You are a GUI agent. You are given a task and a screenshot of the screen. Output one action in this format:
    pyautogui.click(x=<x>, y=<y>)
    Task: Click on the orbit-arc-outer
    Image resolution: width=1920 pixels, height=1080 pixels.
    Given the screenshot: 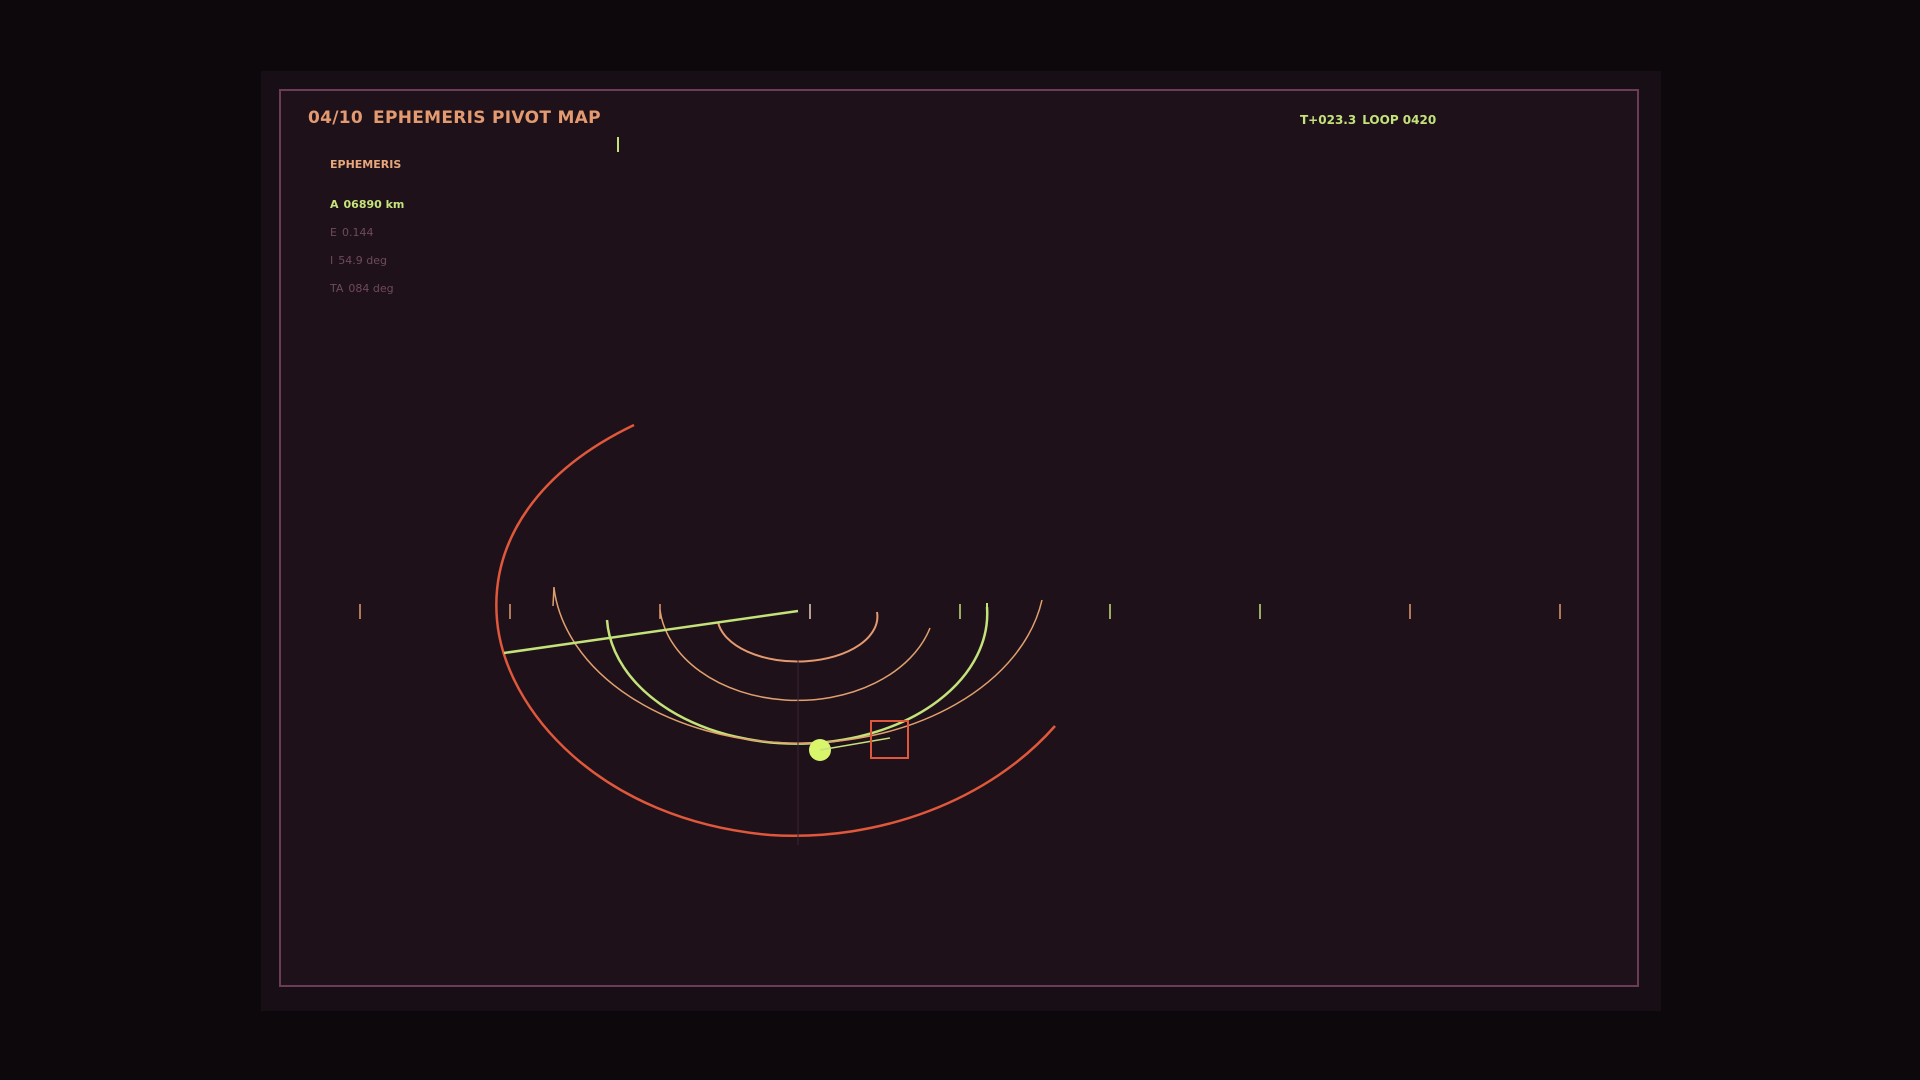 What is the action you would take?
    pyautogui.click(x=775, y=630)
    